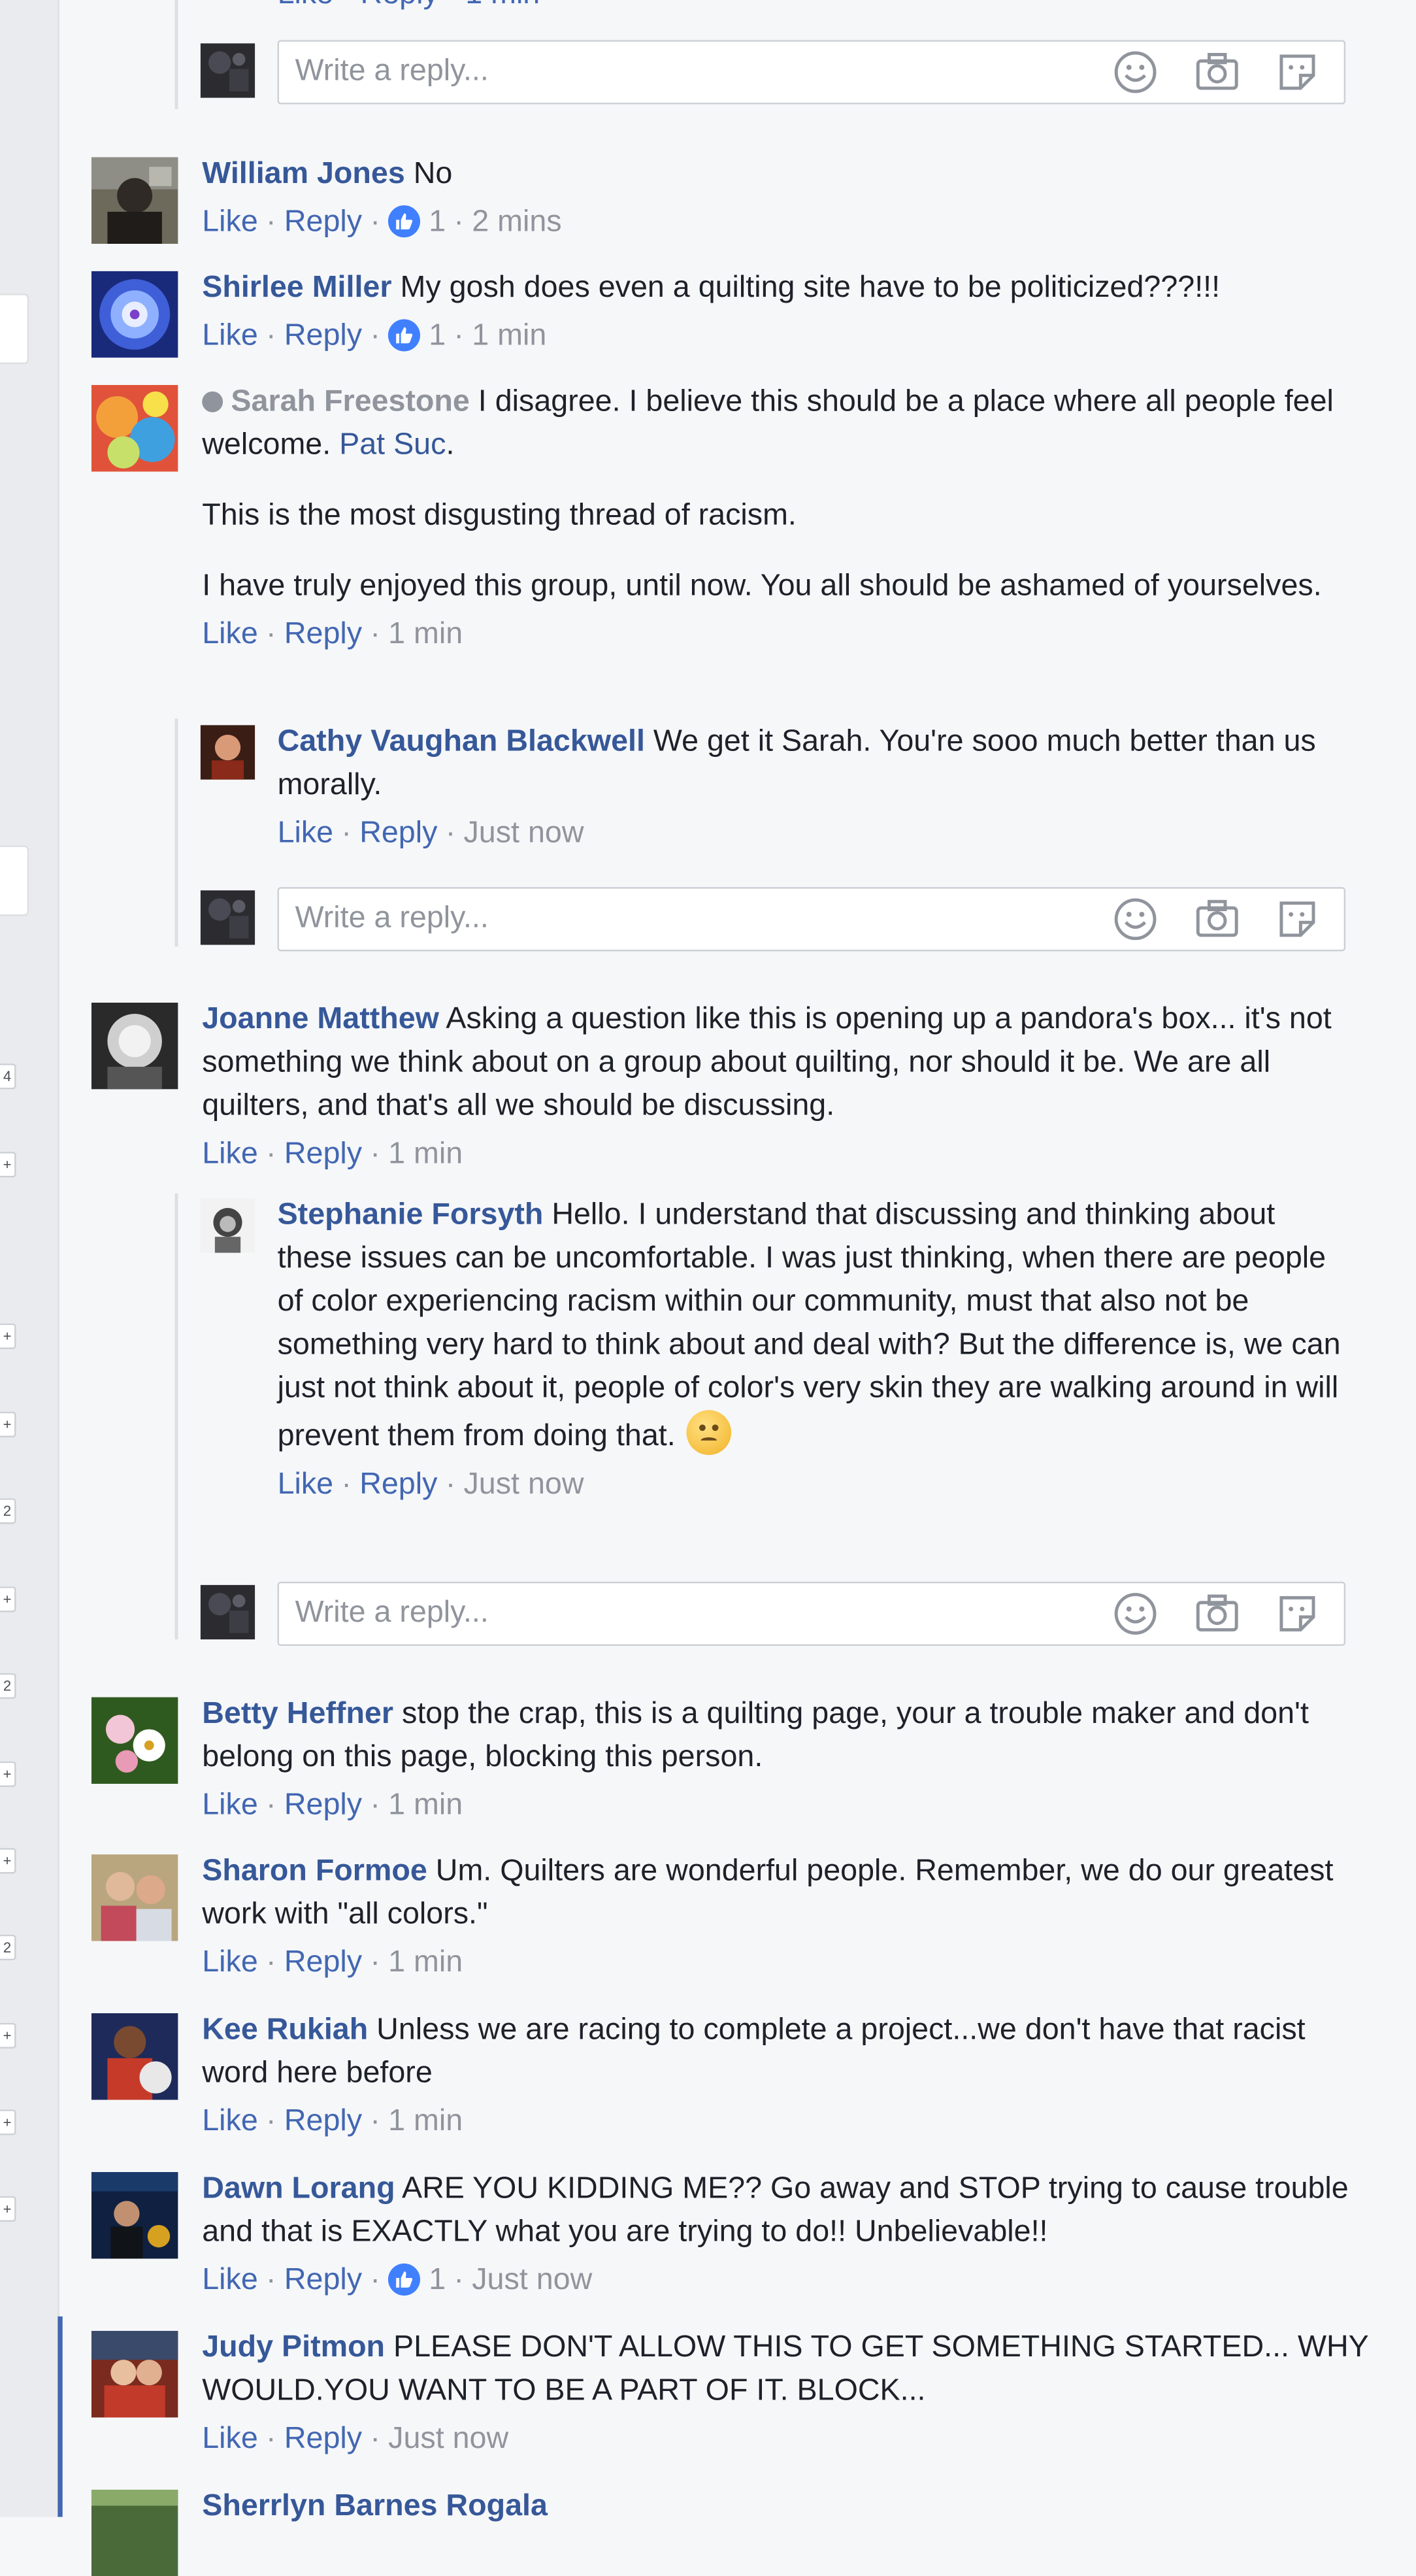 This screenshot has width=1416, height=2576. I want to click on commenter-name: Stephanie Forsyth, so click(411, 1215).